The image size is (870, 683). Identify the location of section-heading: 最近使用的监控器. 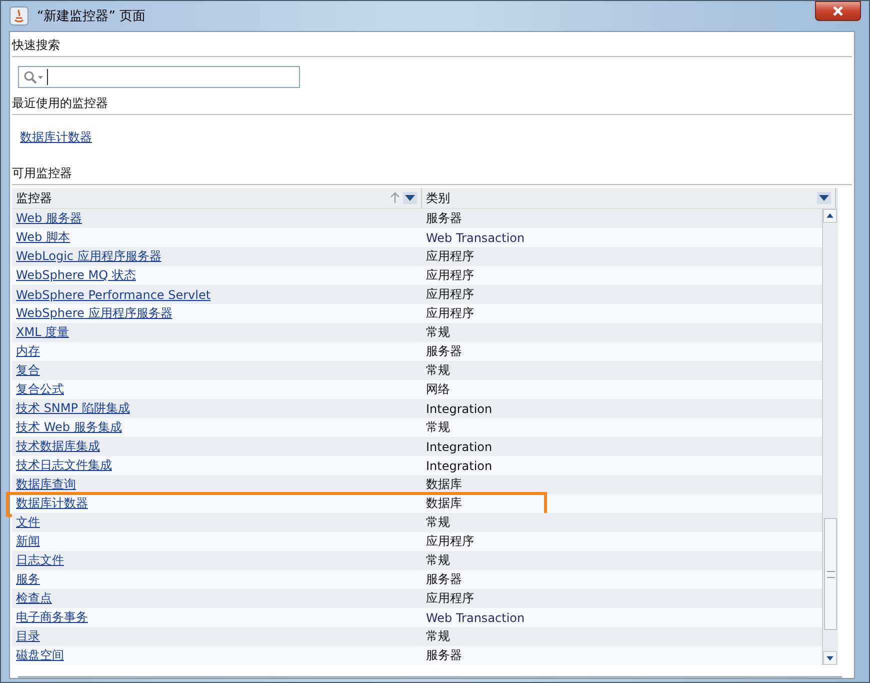
(432, 103).